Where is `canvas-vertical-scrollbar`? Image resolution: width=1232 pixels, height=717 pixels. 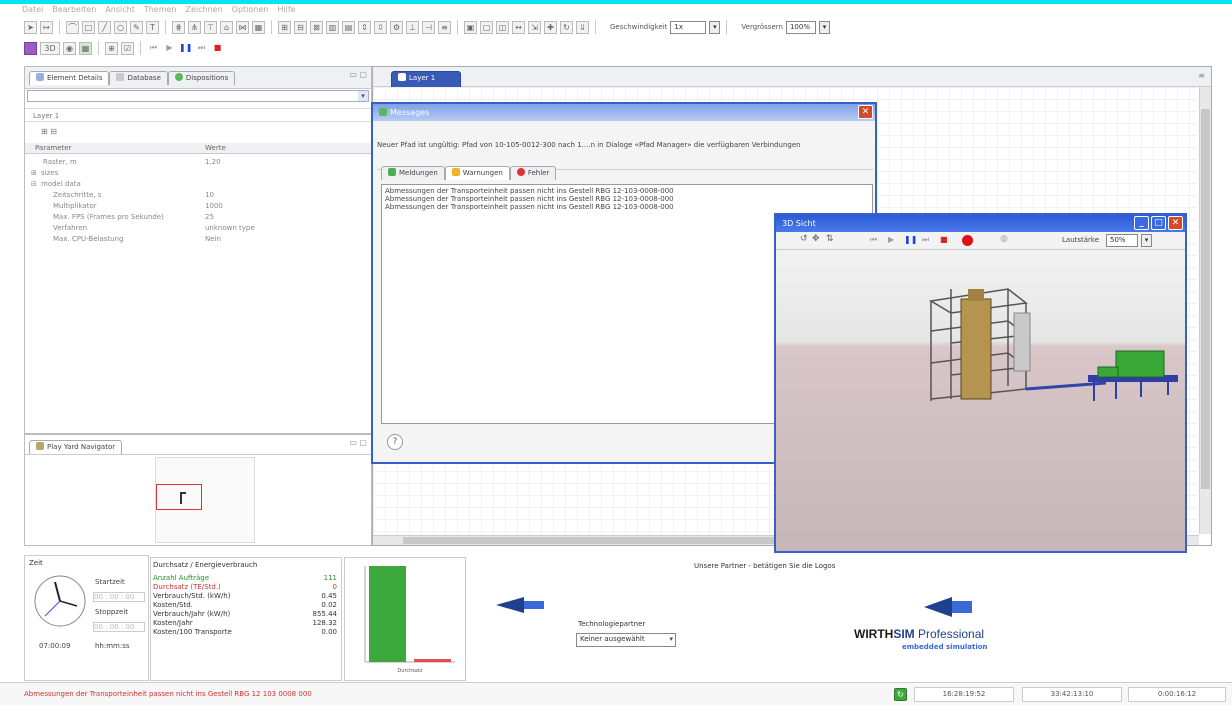 canvas-vertical-scrollbar is located at coordinates (1205, 310).